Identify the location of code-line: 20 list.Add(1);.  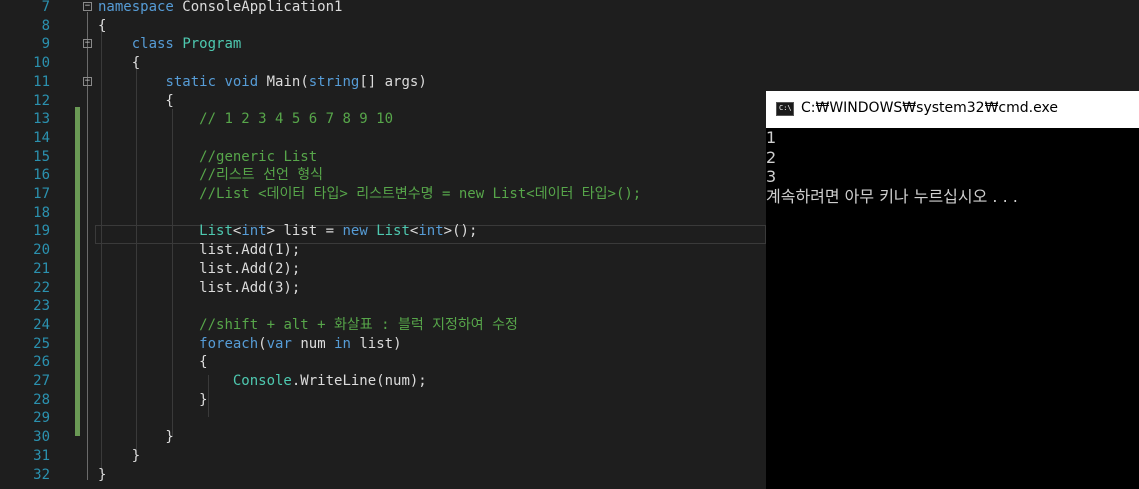
(383, 250).